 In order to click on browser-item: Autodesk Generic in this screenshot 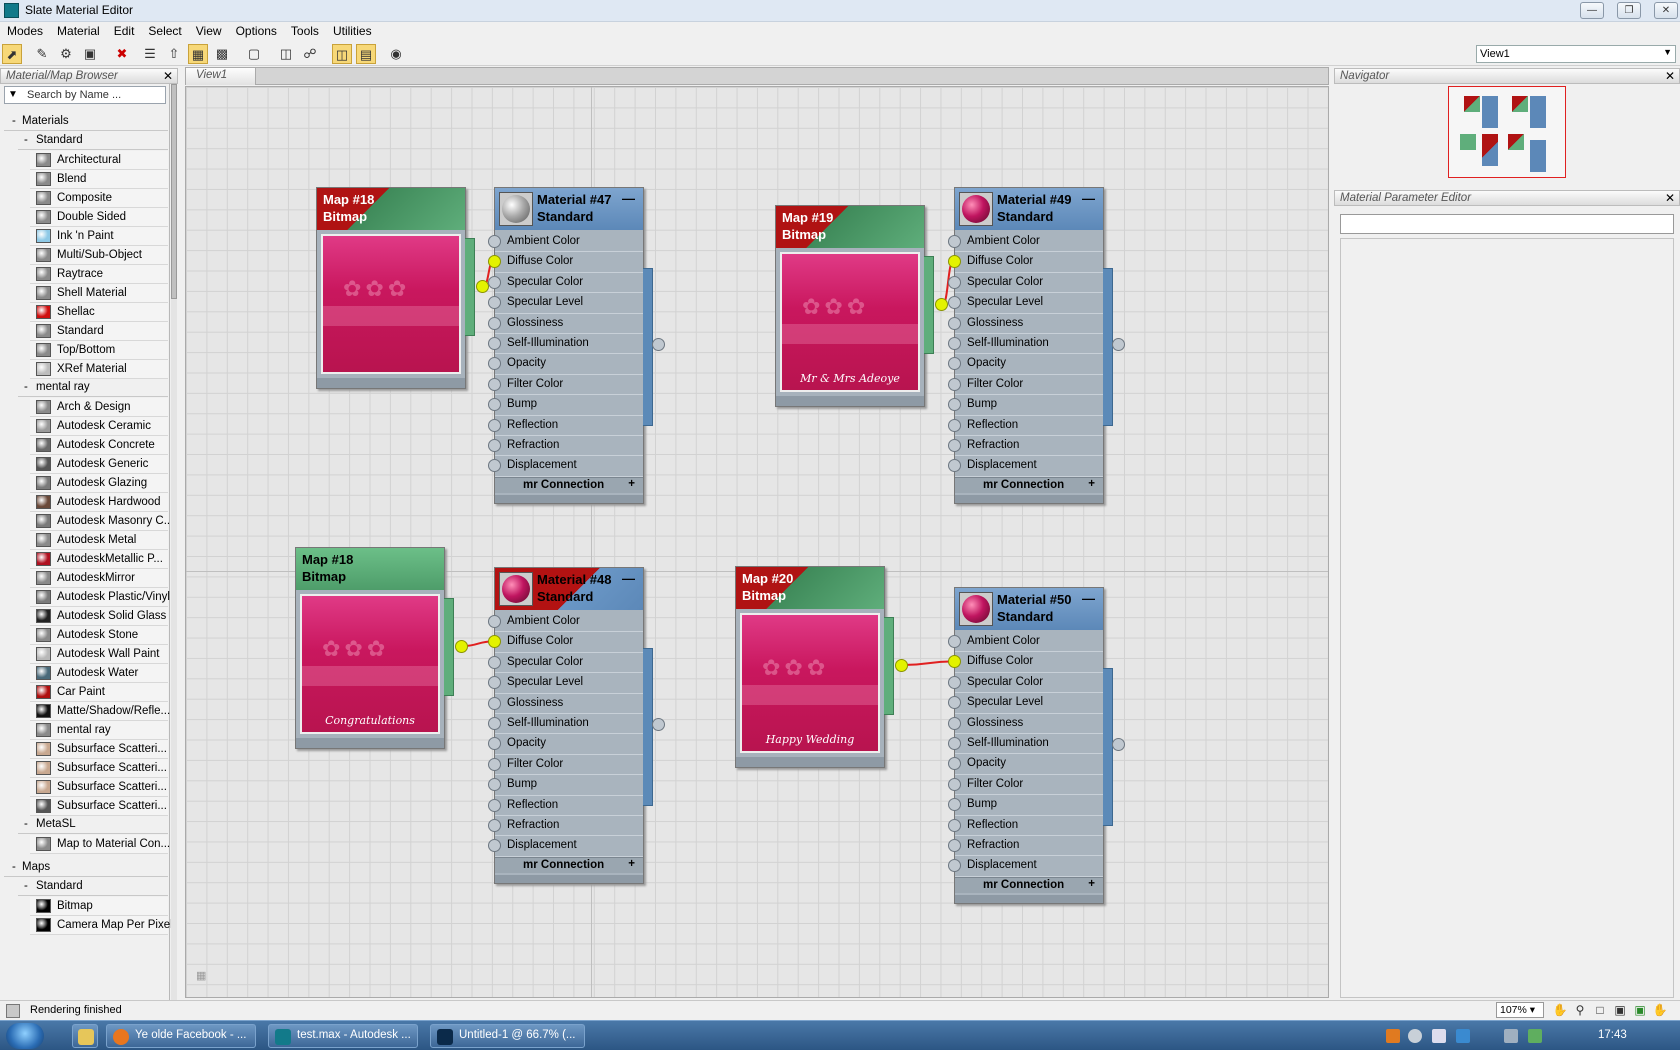, I will do `click(99, 464)`.